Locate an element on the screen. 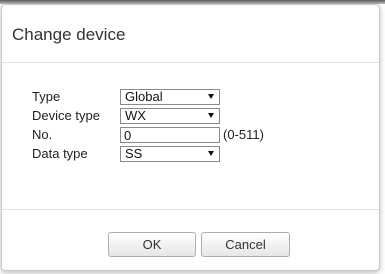 This screenshot has height=274, width=385. data-type-select: SS is located at coordinates (170, 154).